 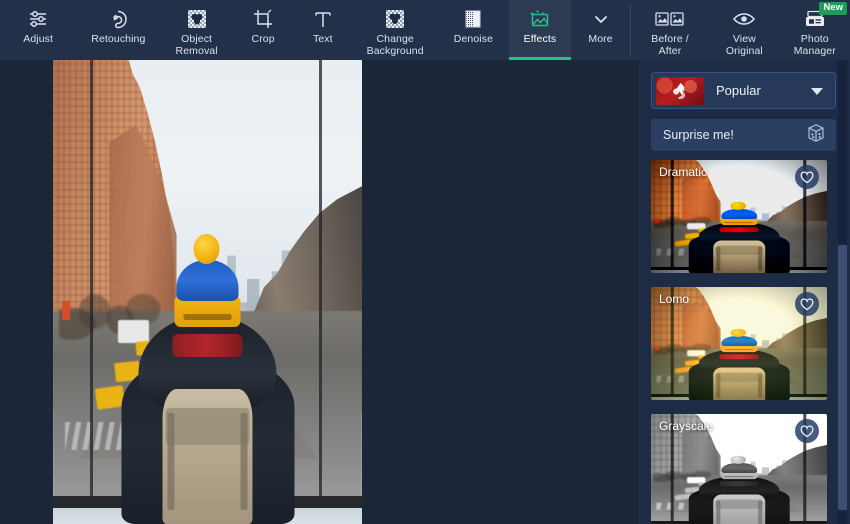 I want to click on tab-change-background: Change Background, so click(x=395, y=30).